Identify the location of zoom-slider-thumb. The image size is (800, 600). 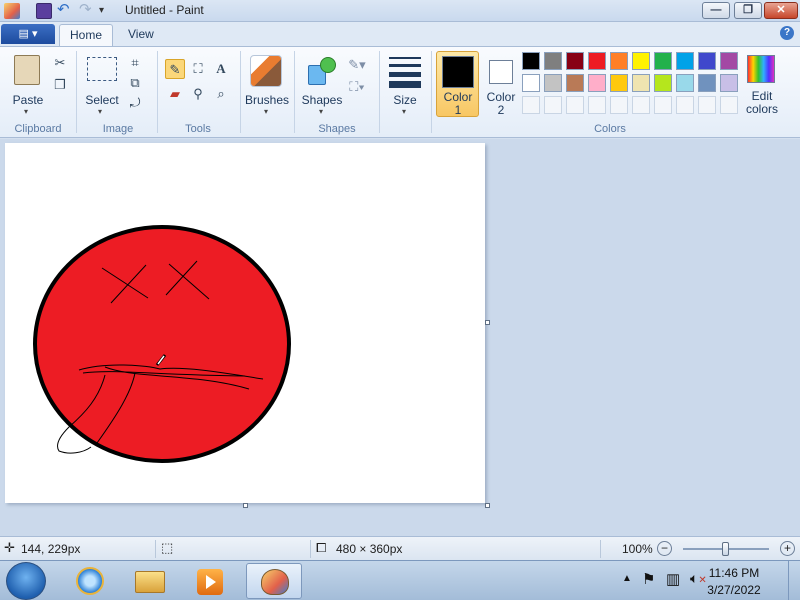
(725, 549).